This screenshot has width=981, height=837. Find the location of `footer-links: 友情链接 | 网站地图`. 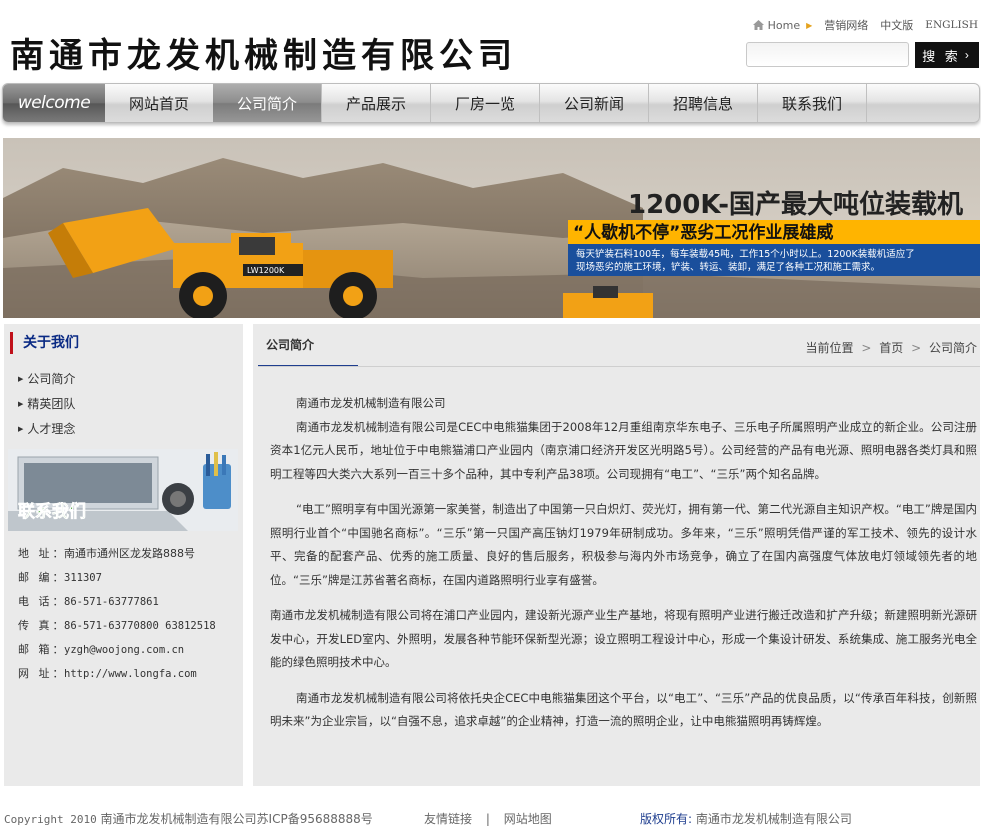

footer-links: 友情链接 | 网站地图 is located at coordinates (493, 818).